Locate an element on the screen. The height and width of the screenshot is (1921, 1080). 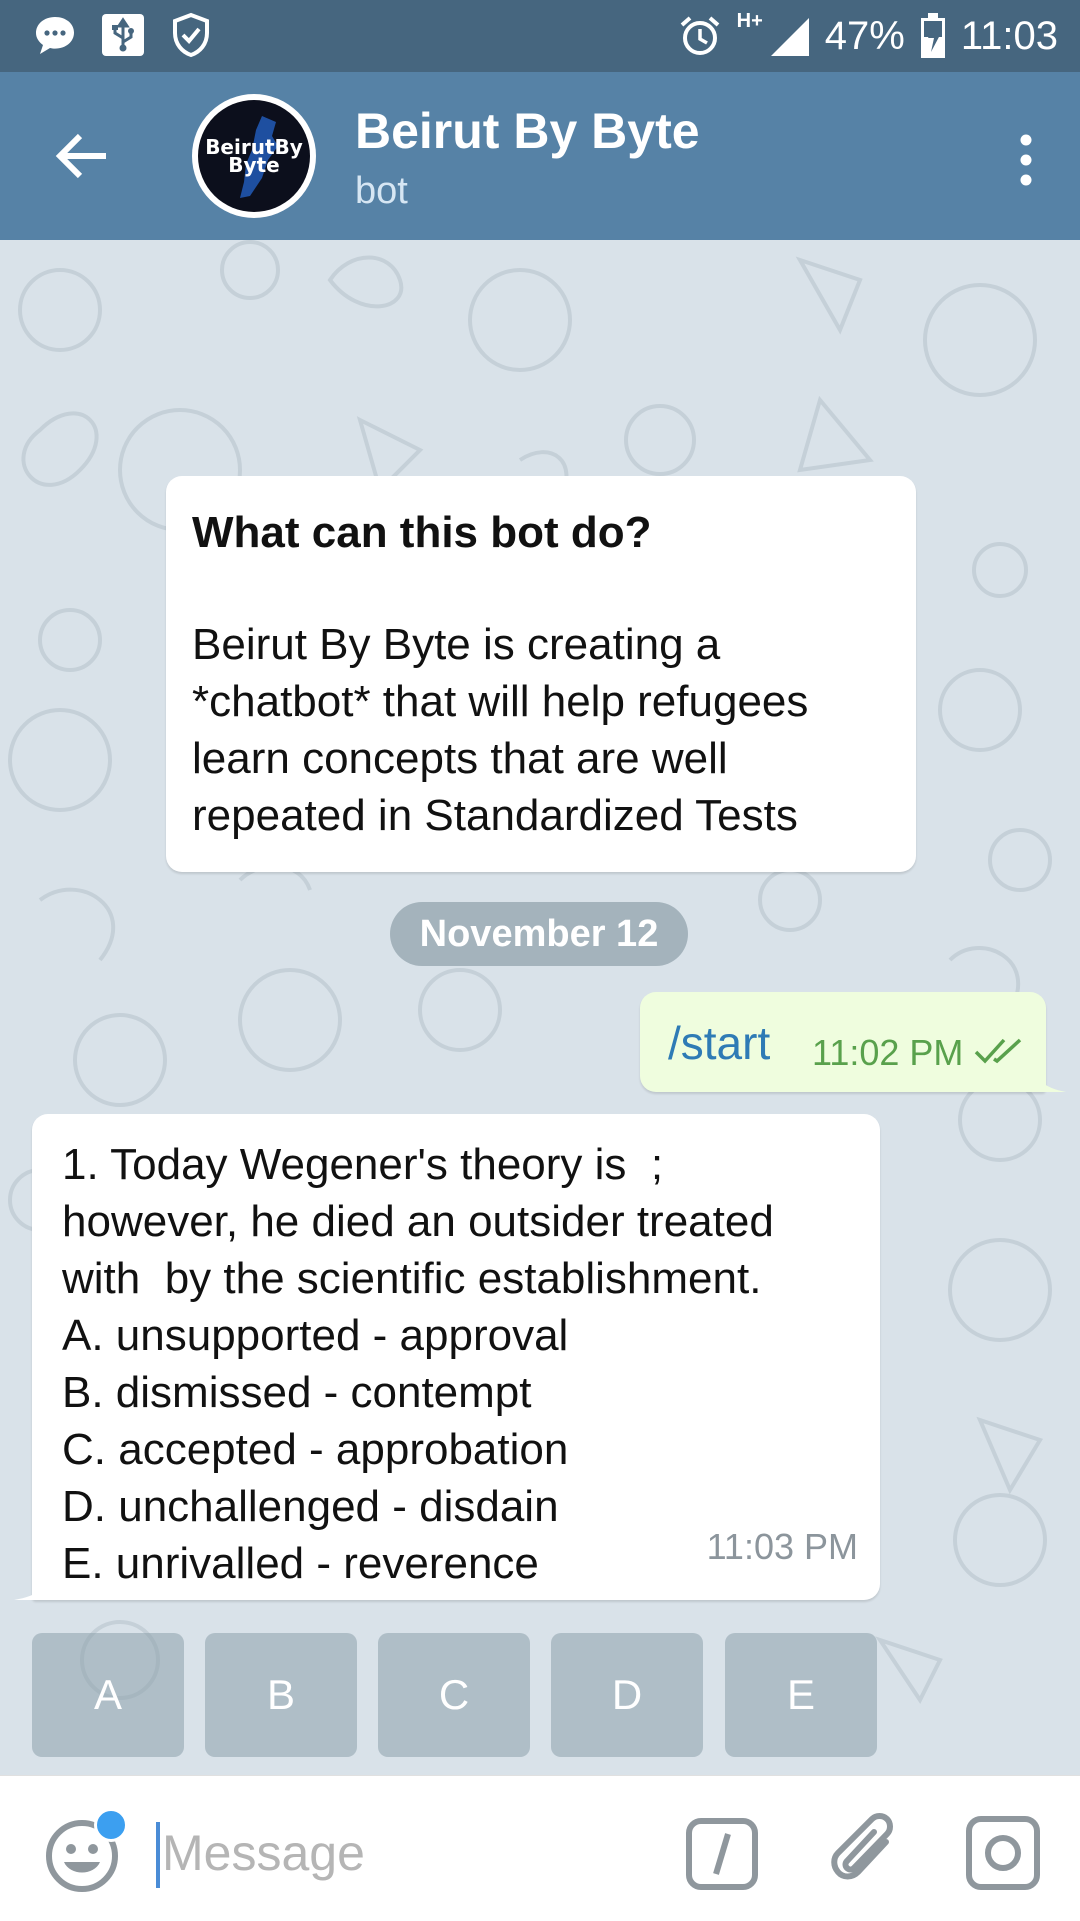
more-vertical-icon is located at coordinates (1026, 160).